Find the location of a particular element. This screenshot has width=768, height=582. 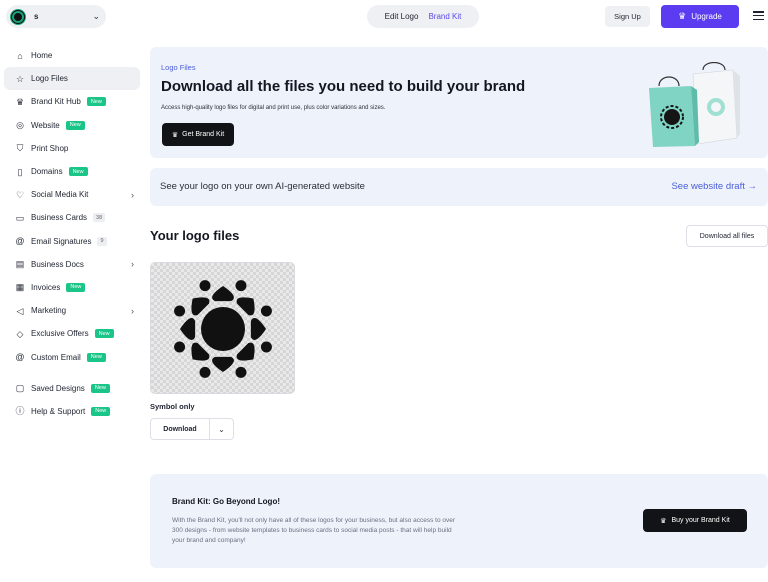

sidebar-item-custom-email: @ Custom Email New is located at coordinates (72, 356).